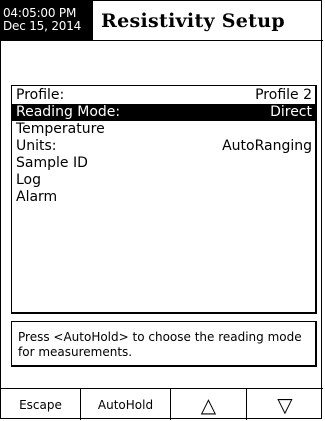 The height and width of the screenshot is (421, 325). Describe the element at coordinates (29, 180) in the screenshot. I see `menu-item-label: Log` at that location.